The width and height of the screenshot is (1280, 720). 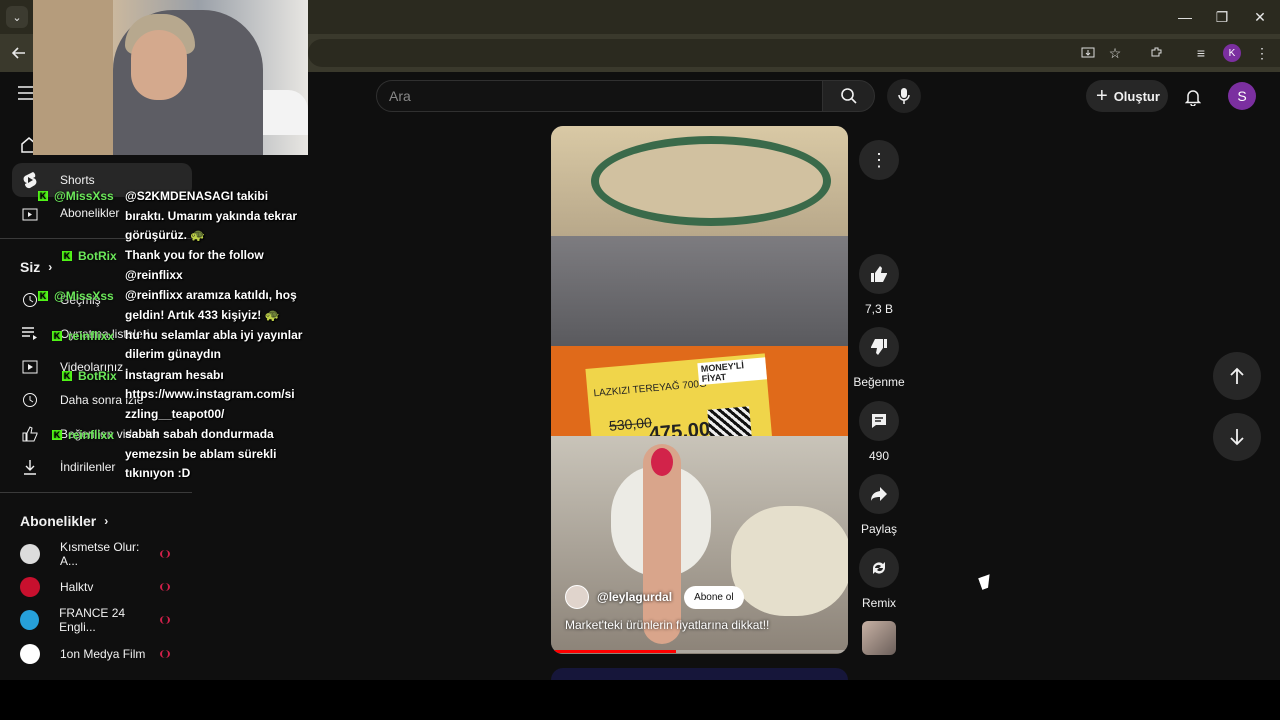 I want to click on account-avatar: S, so click(x=1242, y=96).